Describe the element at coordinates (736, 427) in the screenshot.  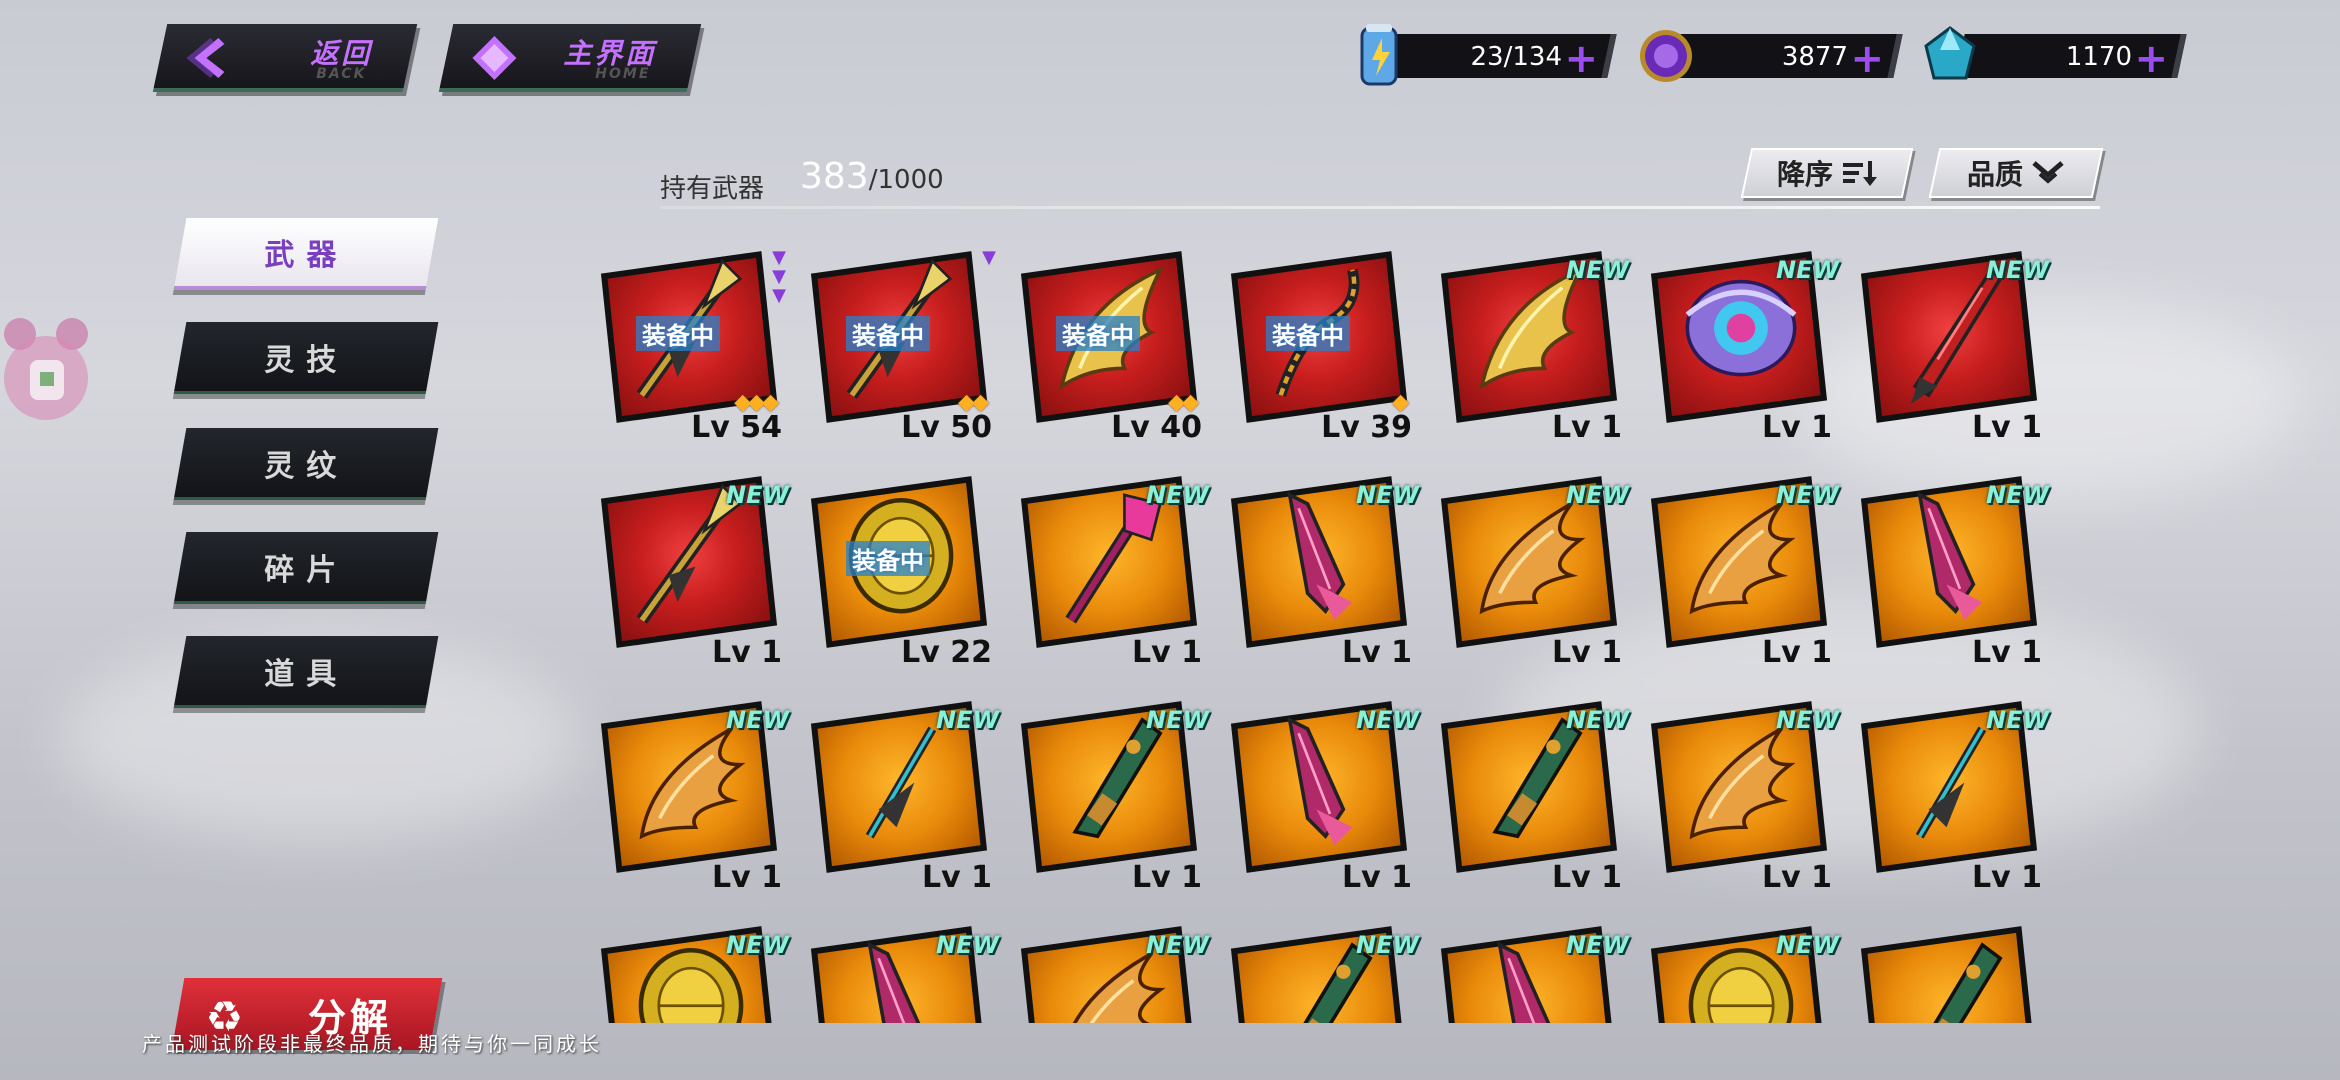
I see `weapon-level: Lv 54` at that location.